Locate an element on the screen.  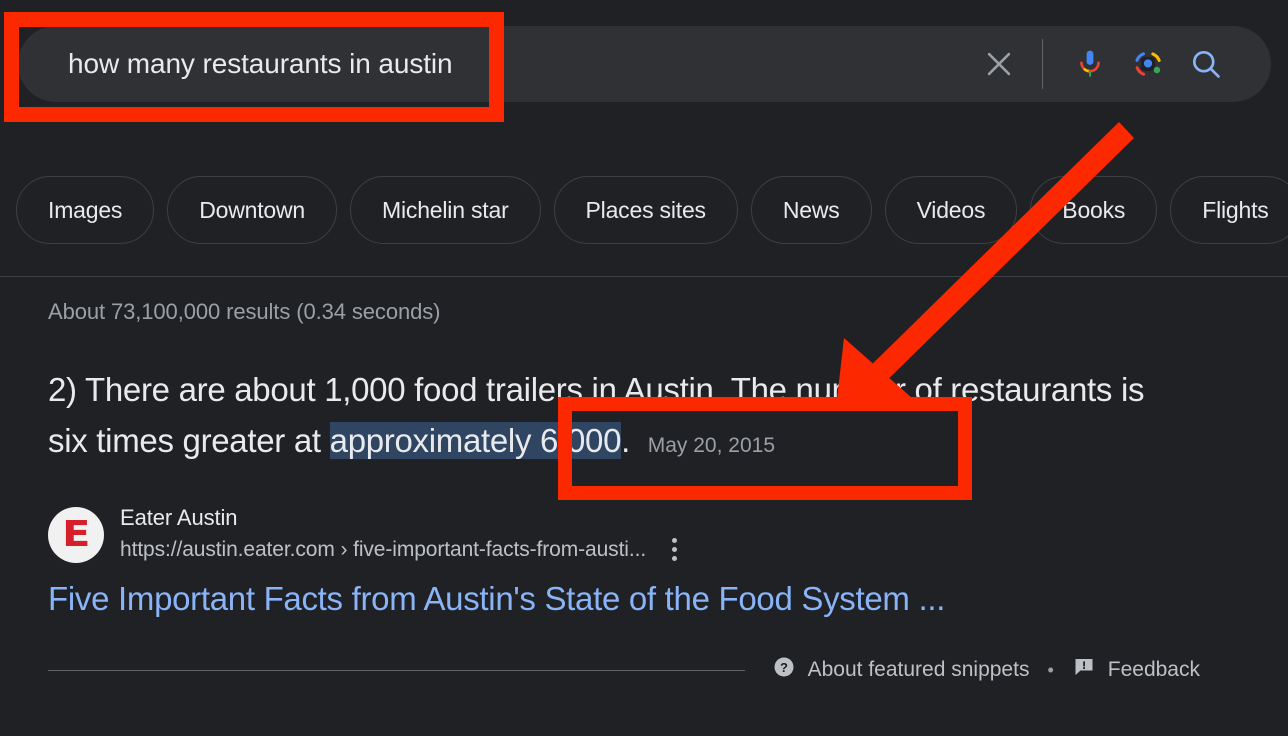
search-bar: how many restaurants in austin is located at coordinates (644, 64).